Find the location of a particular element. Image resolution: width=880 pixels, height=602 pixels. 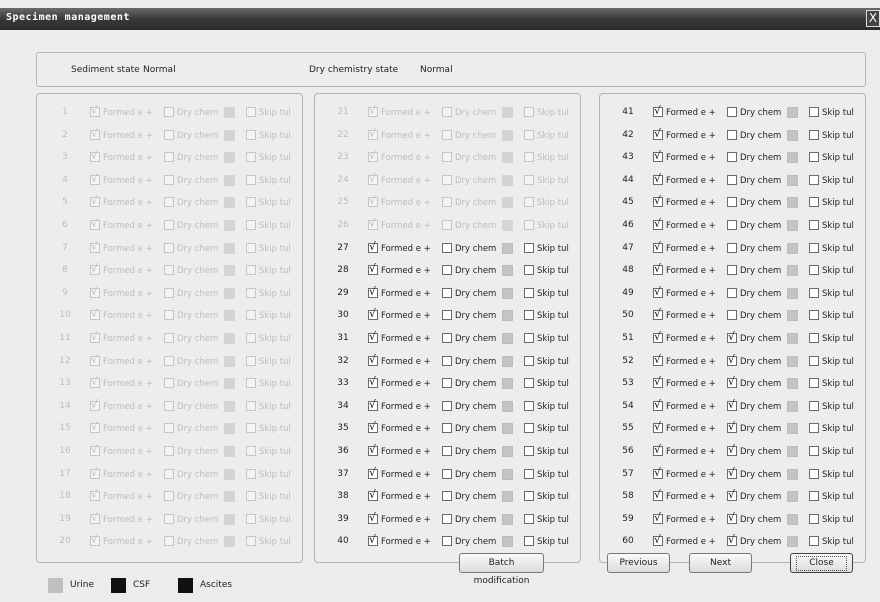

window-close-icon: X is located at coordinates (873, 18).